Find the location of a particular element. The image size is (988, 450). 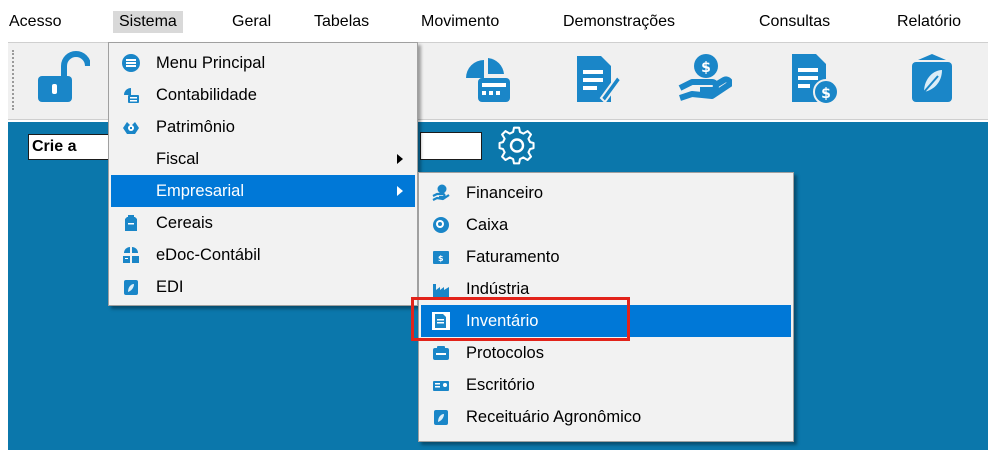

menu-item-faturamento: $ Faturamento is located at coordinates (606, 257).